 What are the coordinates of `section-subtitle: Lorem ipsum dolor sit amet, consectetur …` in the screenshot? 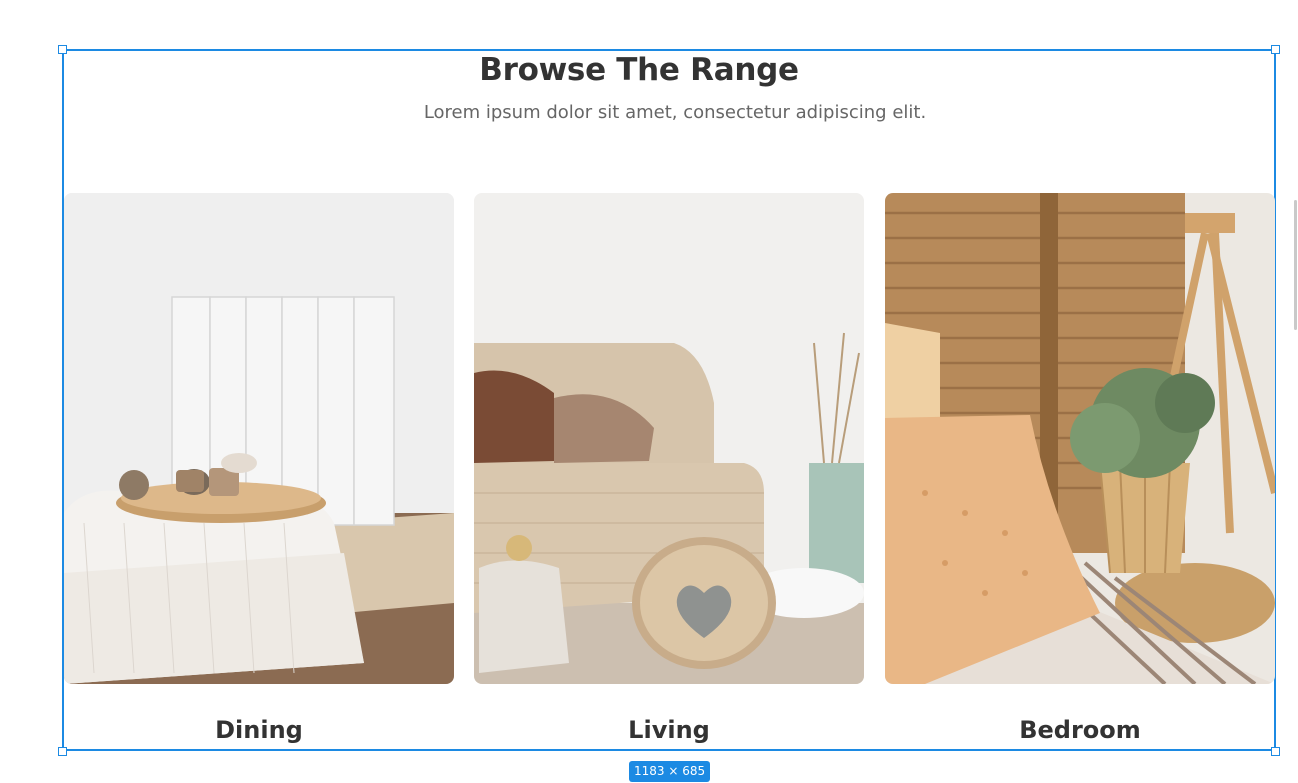 It's located at (675, 112).